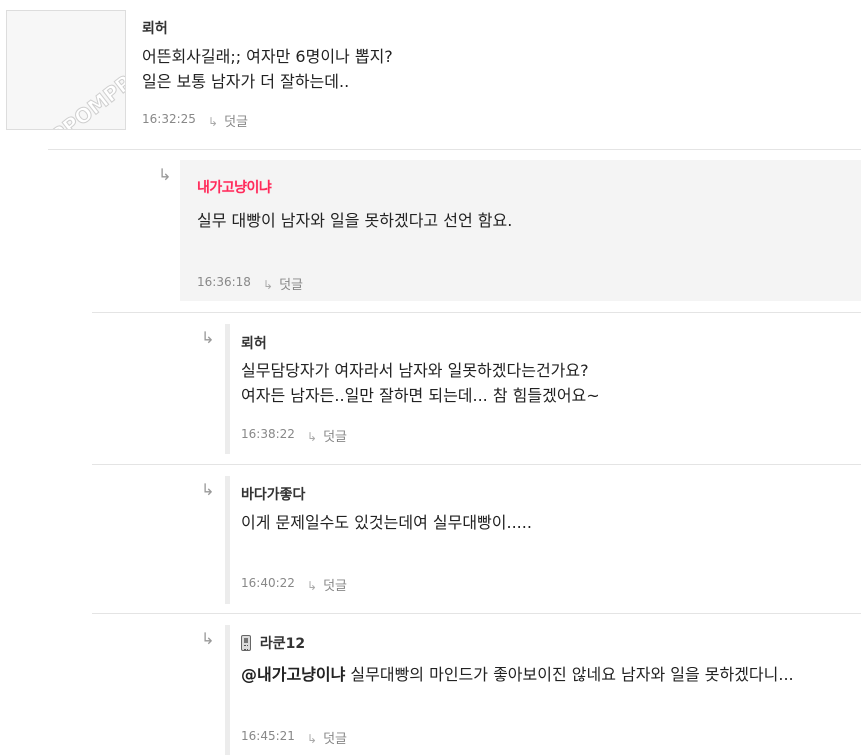 This screenshot has width=861, height=755. Describe the element at coordinates (282, 644) in the screenshot. I see `comment-author-name: 라쿤12` at that location.